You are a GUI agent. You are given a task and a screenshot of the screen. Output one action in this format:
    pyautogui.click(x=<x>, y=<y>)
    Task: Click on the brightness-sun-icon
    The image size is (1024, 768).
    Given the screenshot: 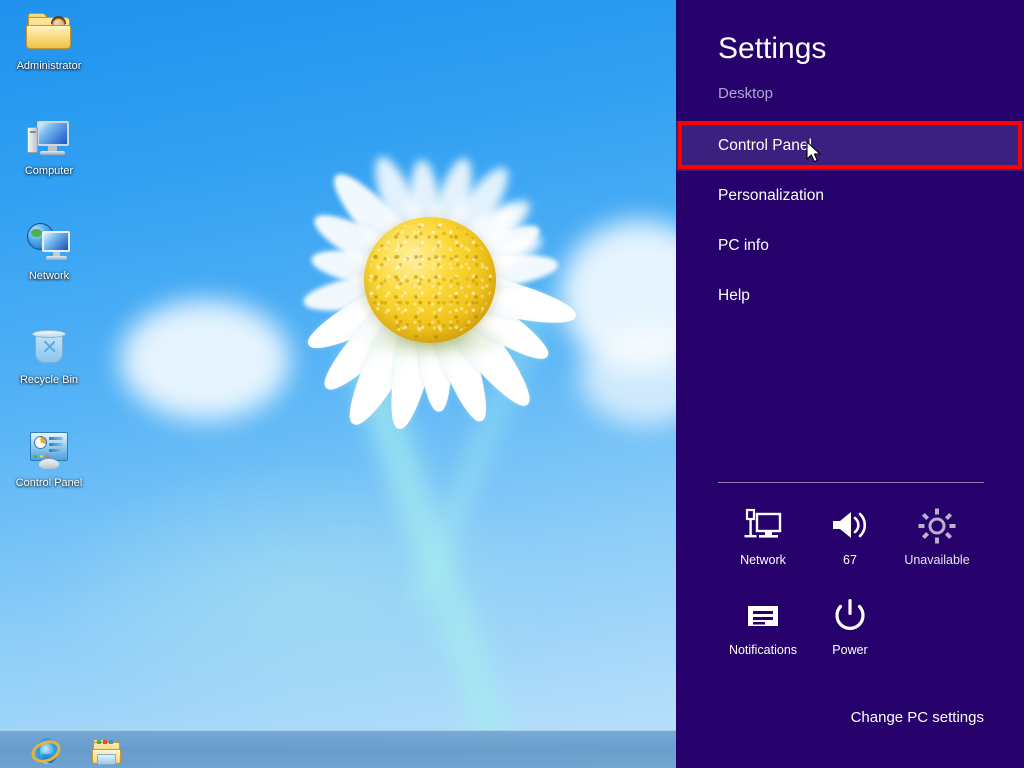 What is the action you would take?
    pyautogui.click(x=937, y=524)
    